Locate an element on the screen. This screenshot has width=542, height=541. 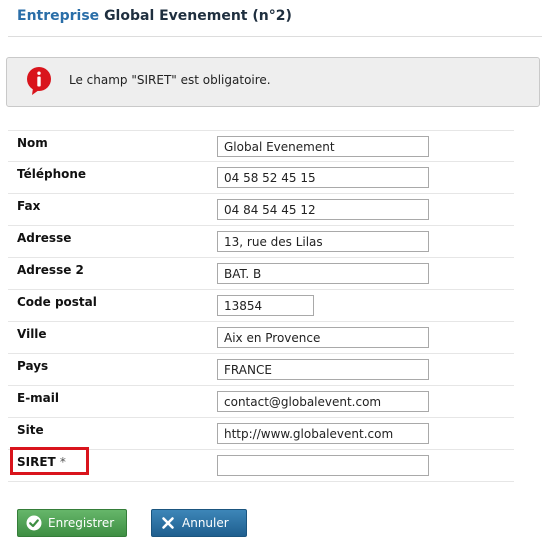
x-icon is located at coordinates (168, 523).